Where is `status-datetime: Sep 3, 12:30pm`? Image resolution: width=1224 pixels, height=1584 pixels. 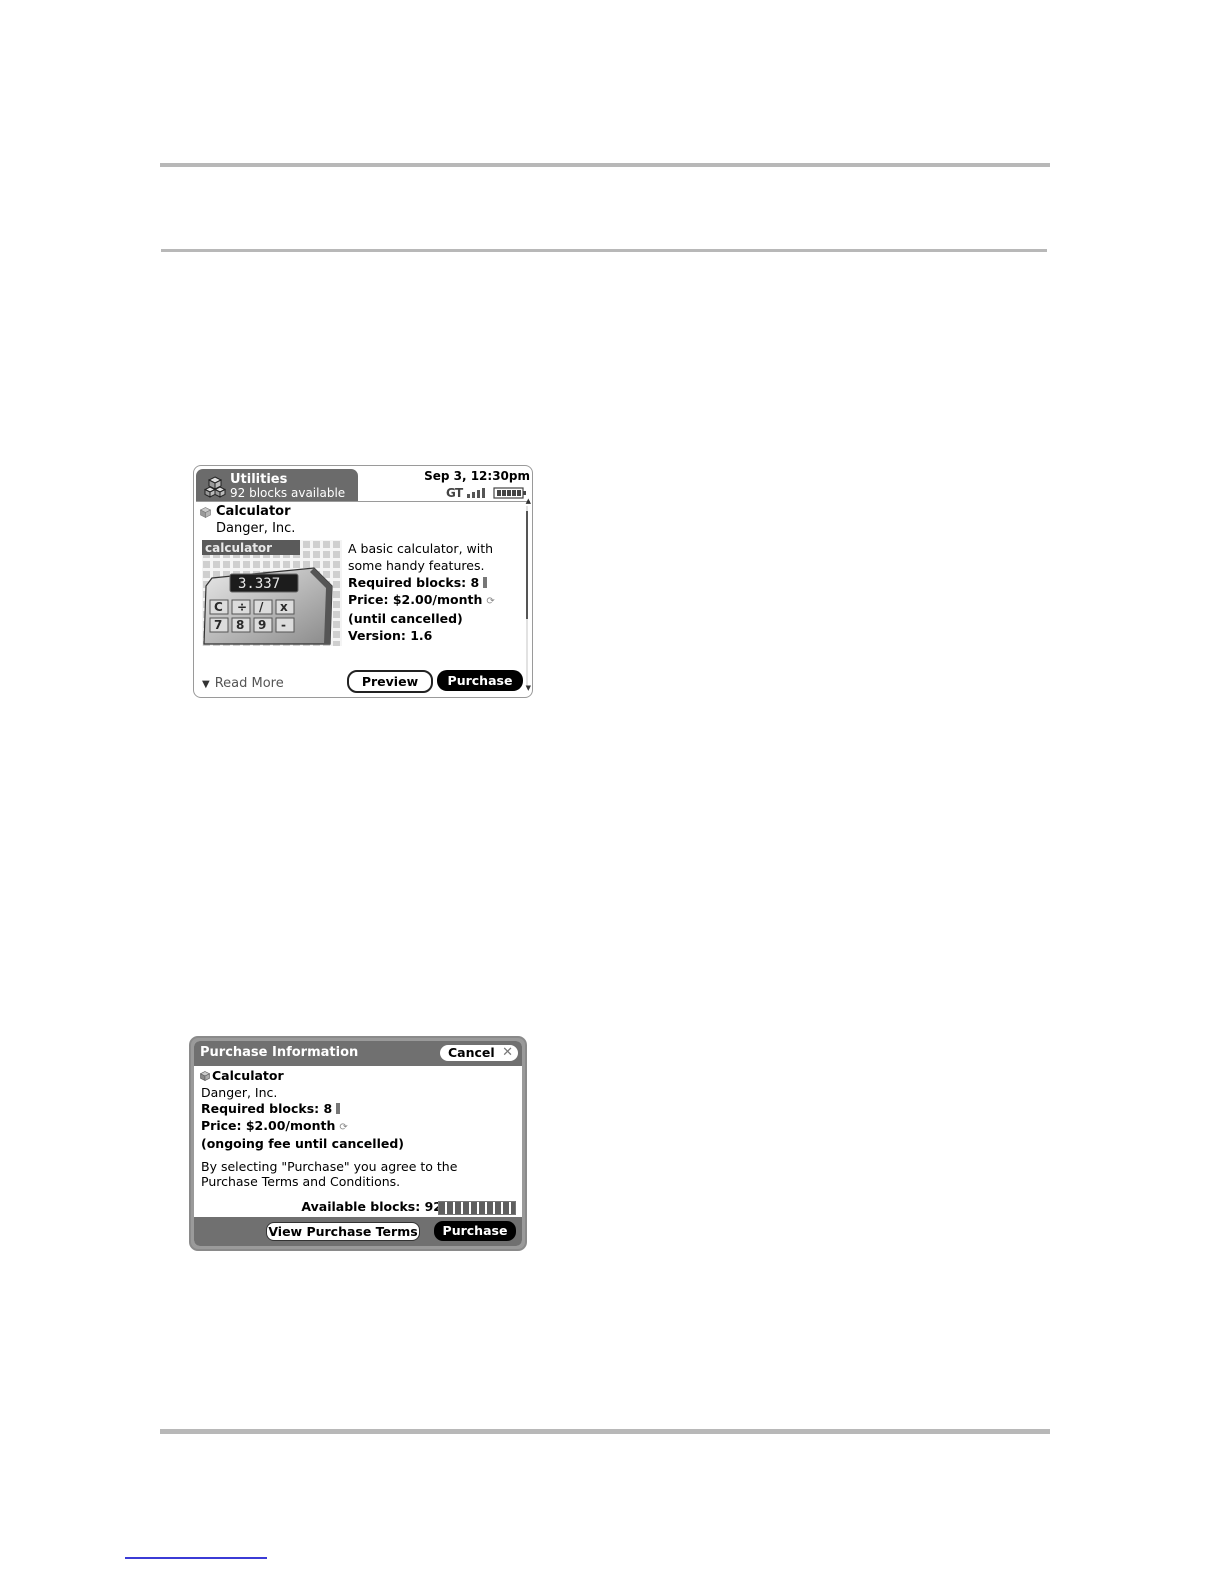 status-datetime: Sep 3, 12:30pm is located at coordinates (477, 476).